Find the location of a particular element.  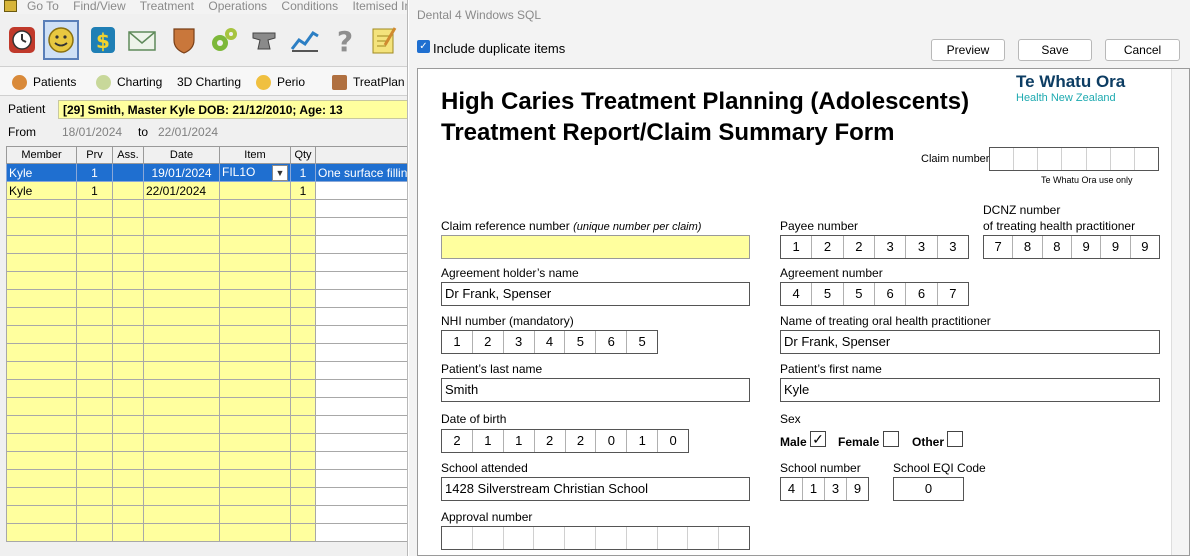

notepad-icon is located at coordinates (384, 40).